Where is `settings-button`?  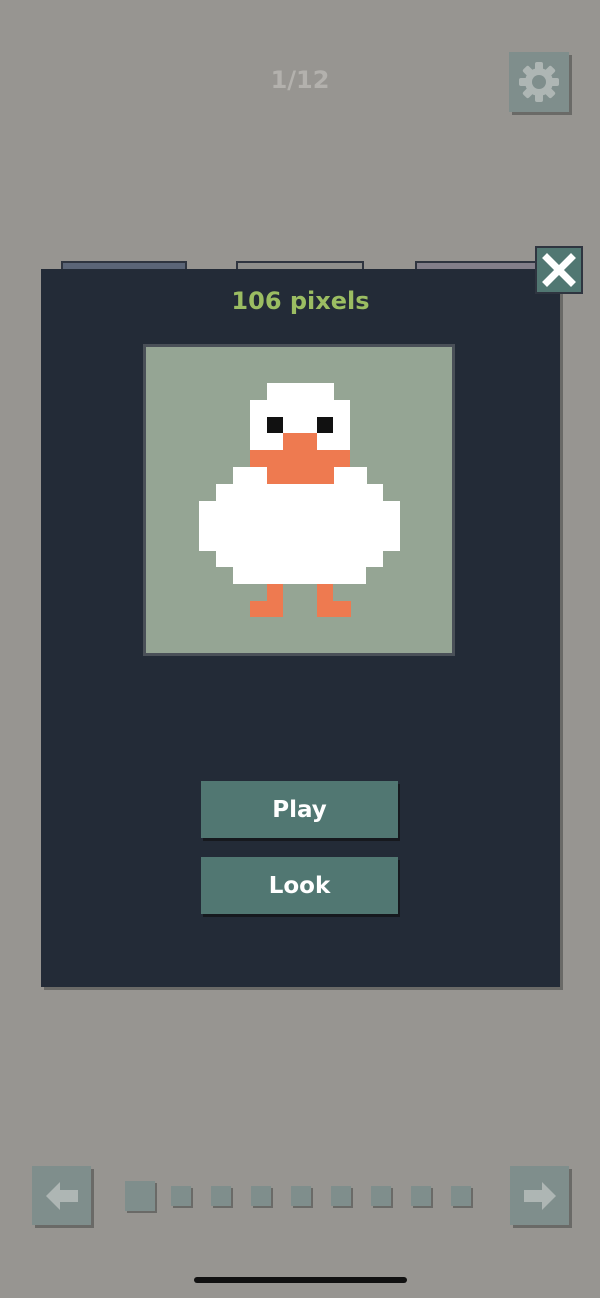
settings-button is located at coordinates (539, 82).